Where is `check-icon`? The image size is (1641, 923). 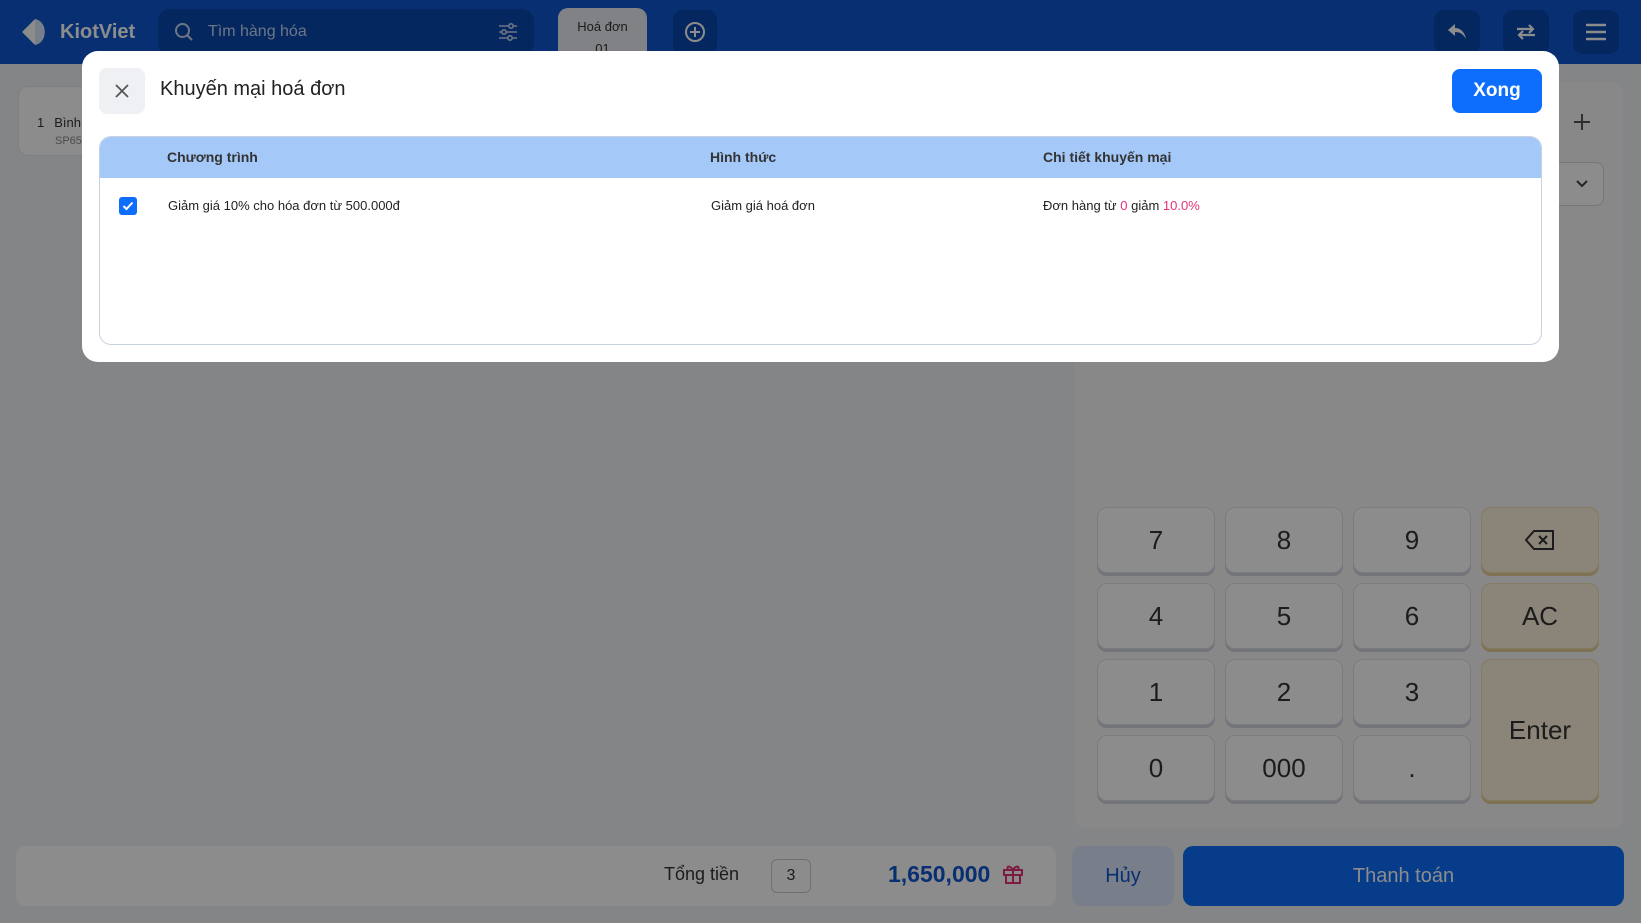
check-icon is located at coordinates (128, 206).